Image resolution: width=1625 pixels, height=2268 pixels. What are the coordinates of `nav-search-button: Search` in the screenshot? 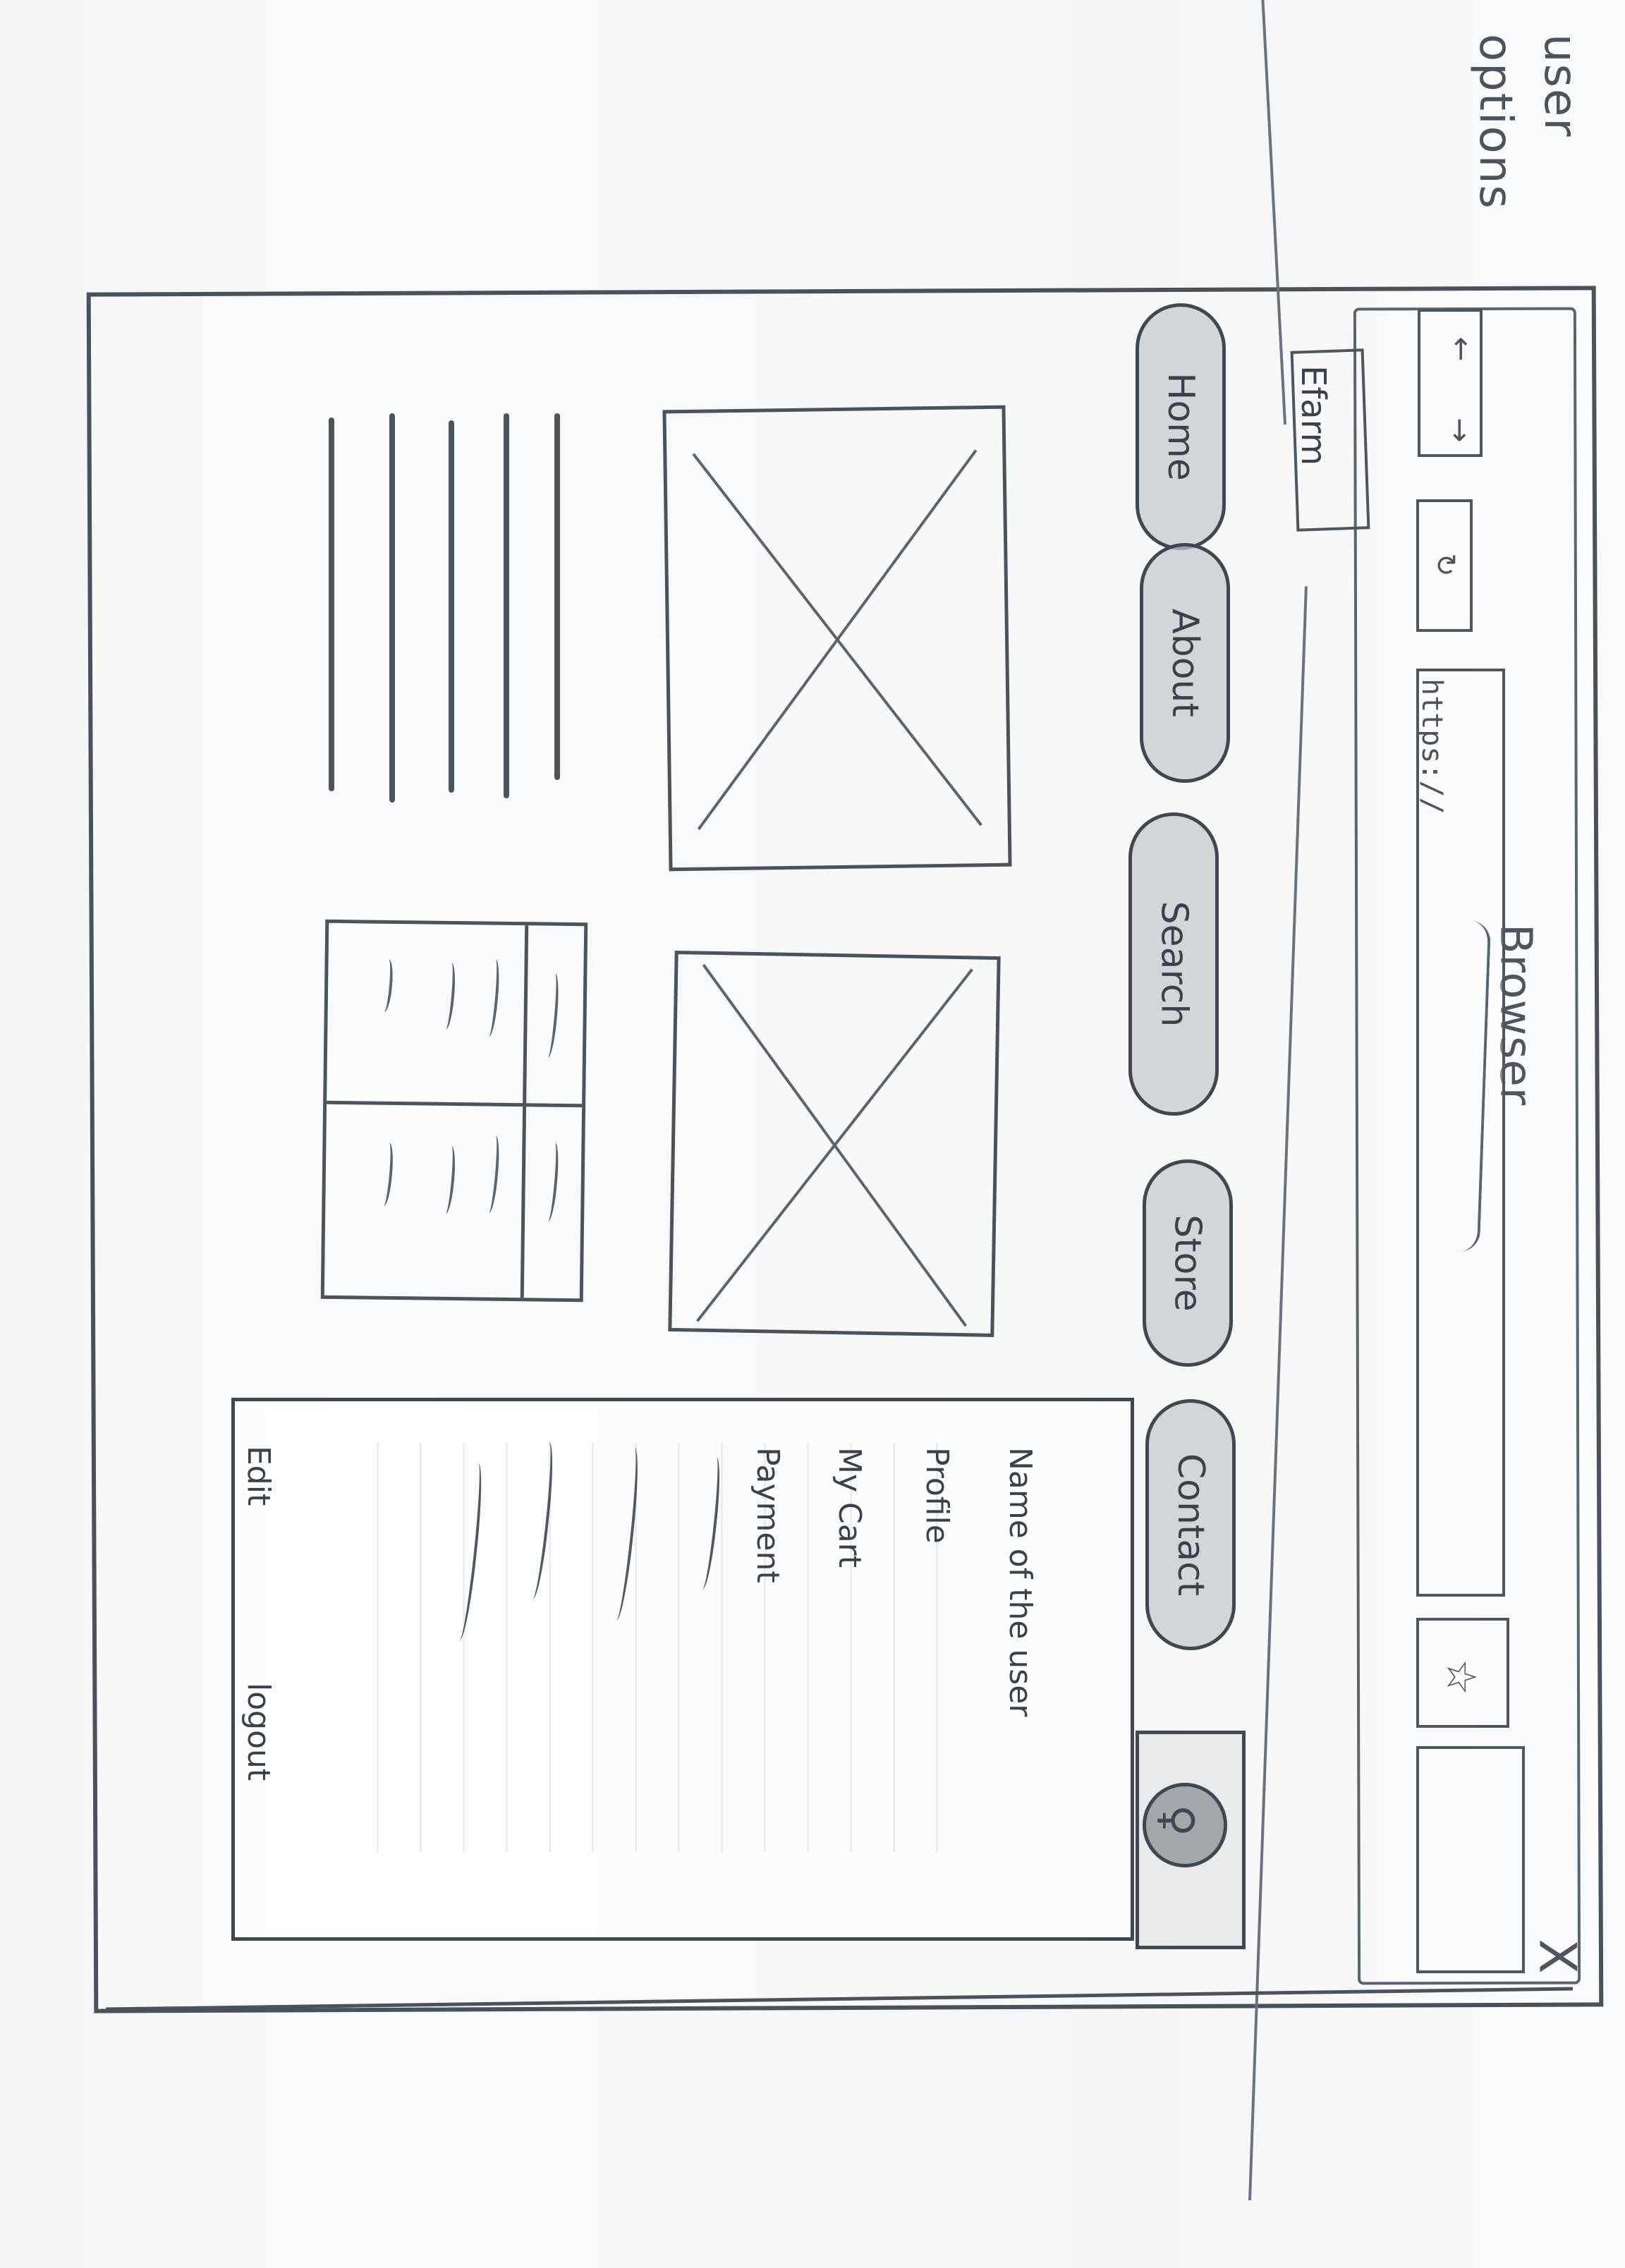 It's located at (1173, 964).